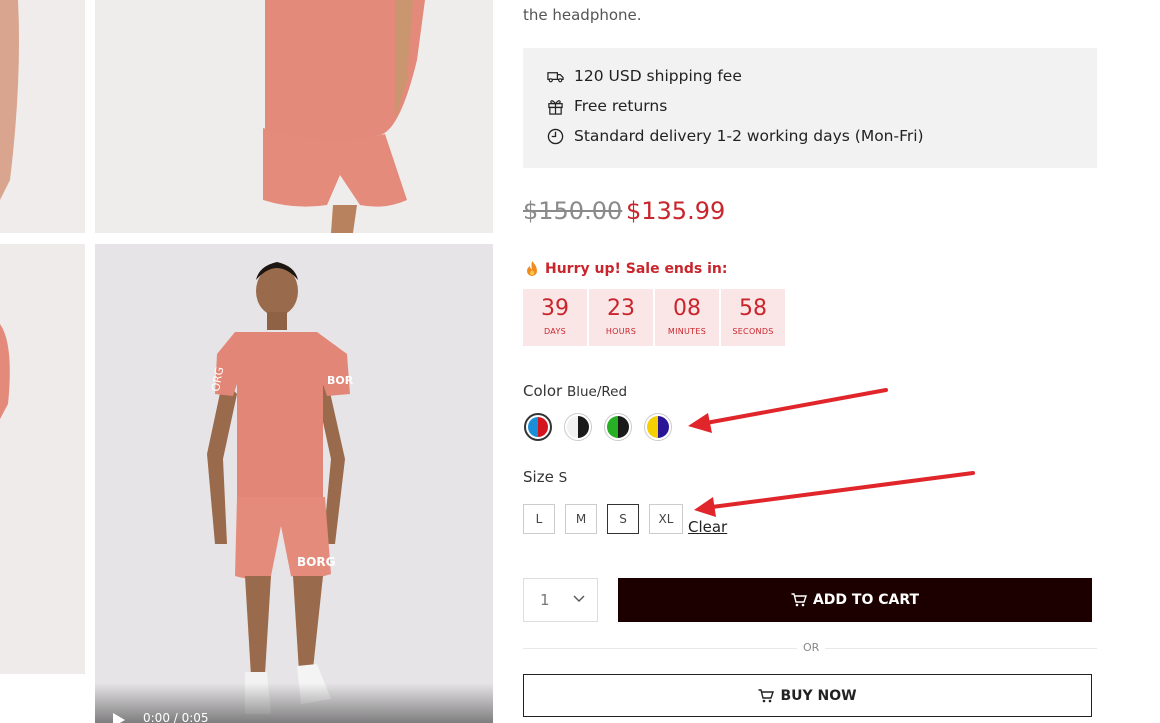  What do you see at coordinates (788, 410) in the screenshot?
I see `annotation-arrow-color` at bounding box center [788, 410].